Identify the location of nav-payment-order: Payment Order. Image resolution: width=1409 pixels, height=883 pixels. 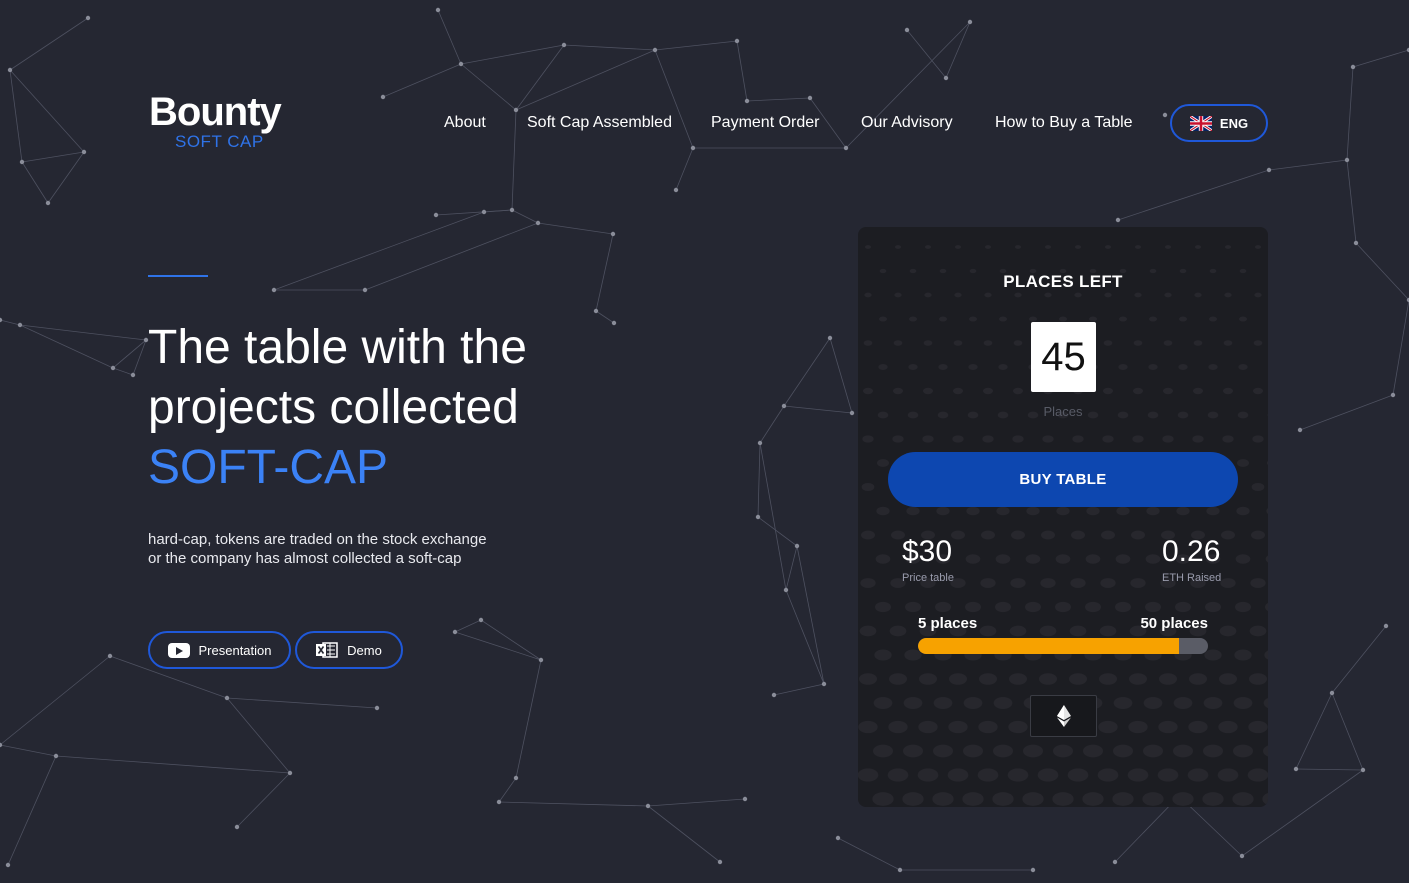
(765, 123).